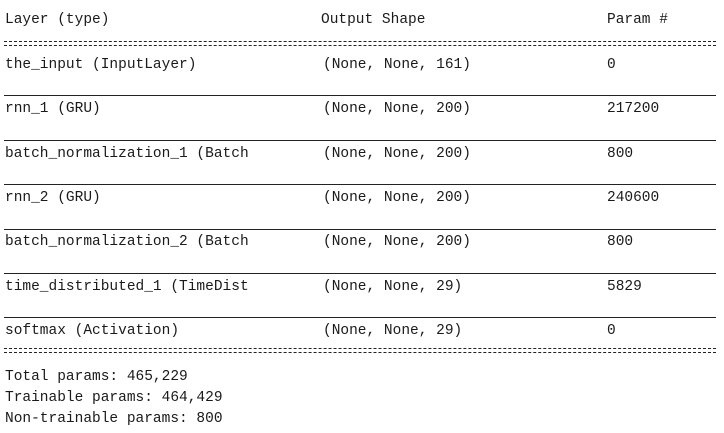  What do you see at coordinates (114, 398) in the screenshot?
I see `trainable-params: Trainable params: 464,429` at bounding box center [114, 398].